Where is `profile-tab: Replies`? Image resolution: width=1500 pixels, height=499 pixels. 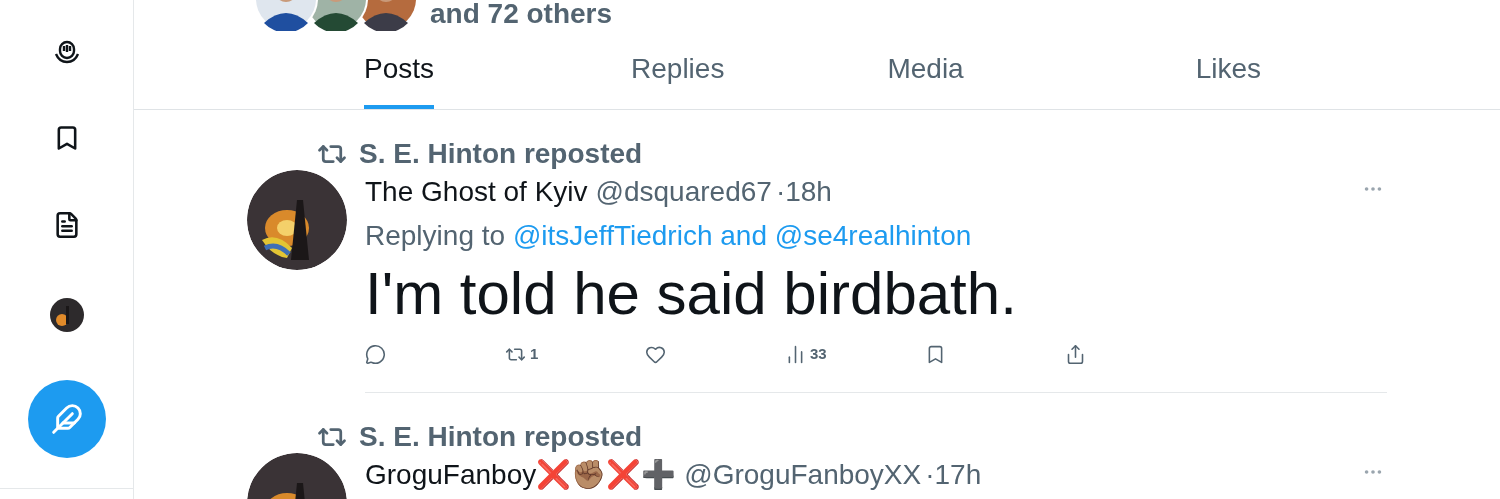
profile-tab: Replies is located at coordinates (678, 73).